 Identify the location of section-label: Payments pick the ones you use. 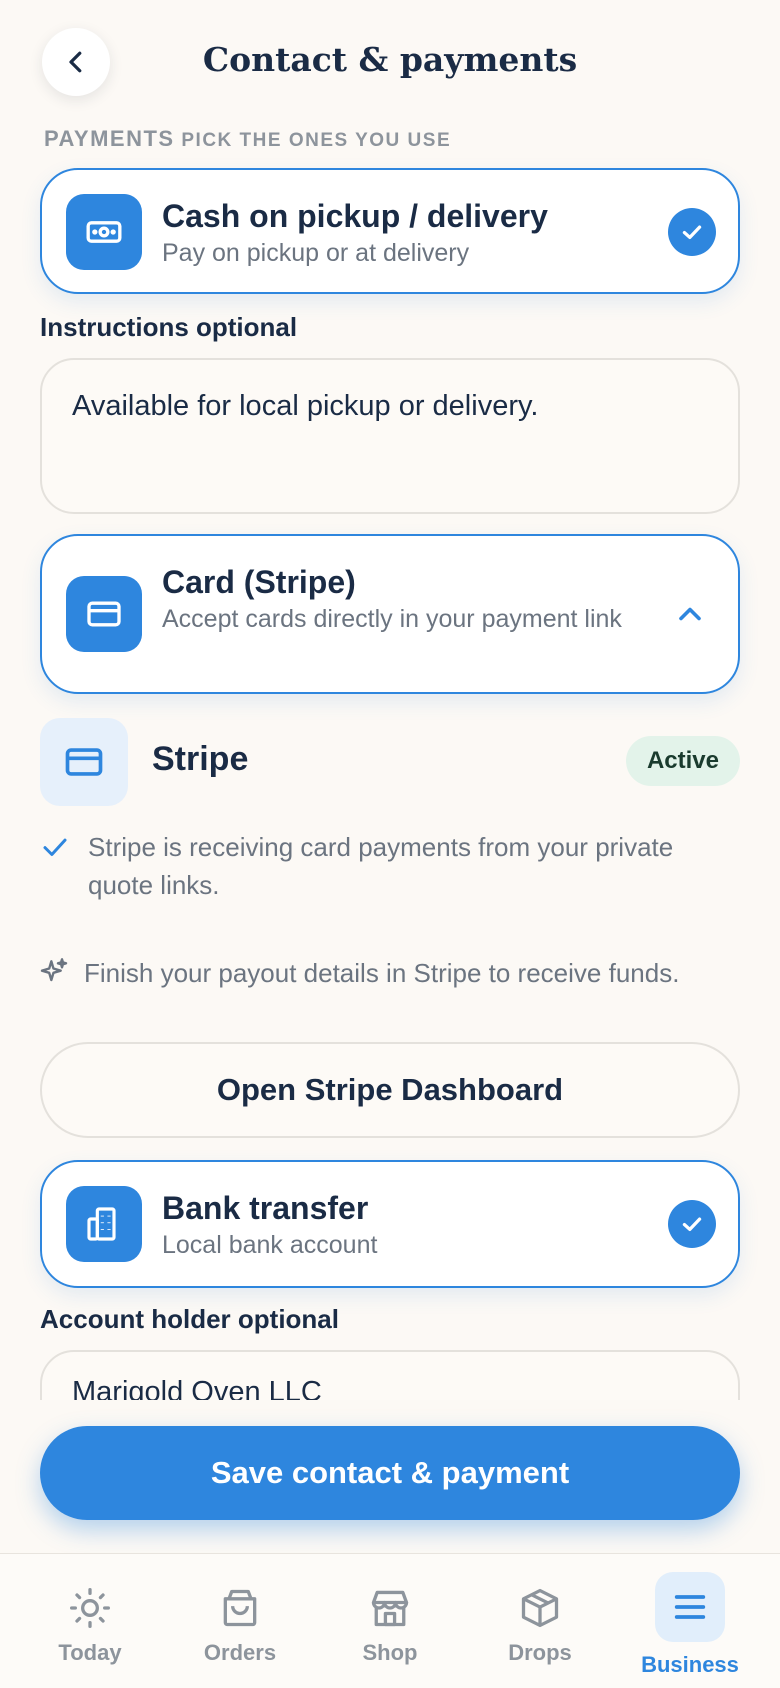
(247, 139).